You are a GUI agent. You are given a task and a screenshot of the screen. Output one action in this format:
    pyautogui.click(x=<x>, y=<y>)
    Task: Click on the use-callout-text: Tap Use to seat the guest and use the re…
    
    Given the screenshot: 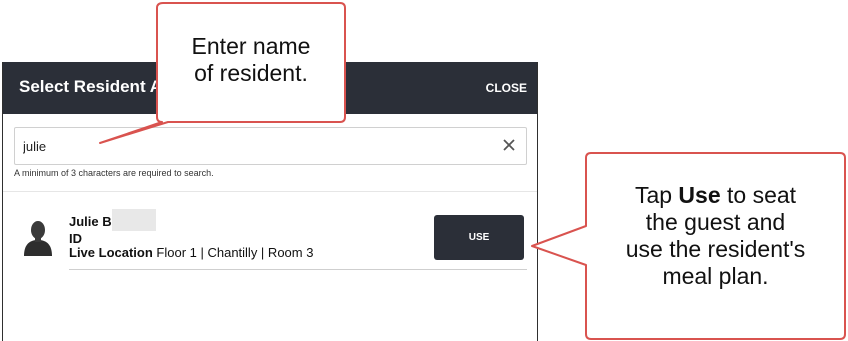 What is the action you would take?
    pyautogui.click(x=715, y=236)
    